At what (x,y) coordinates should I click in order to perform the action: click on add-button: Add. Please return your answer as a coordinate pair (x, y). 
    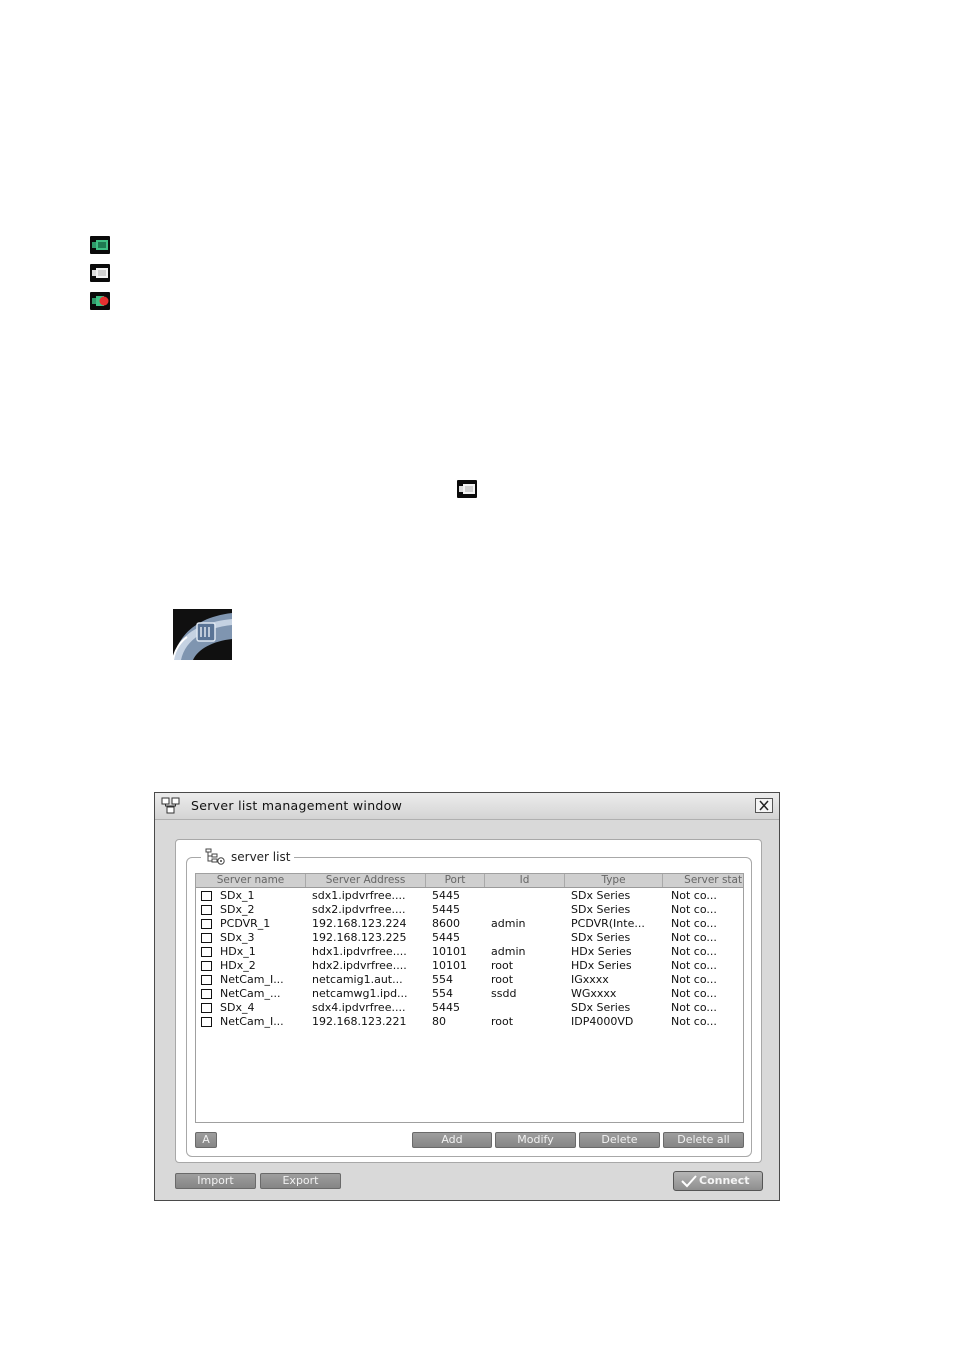
    Looking at the image, I should click on (452, 1140).